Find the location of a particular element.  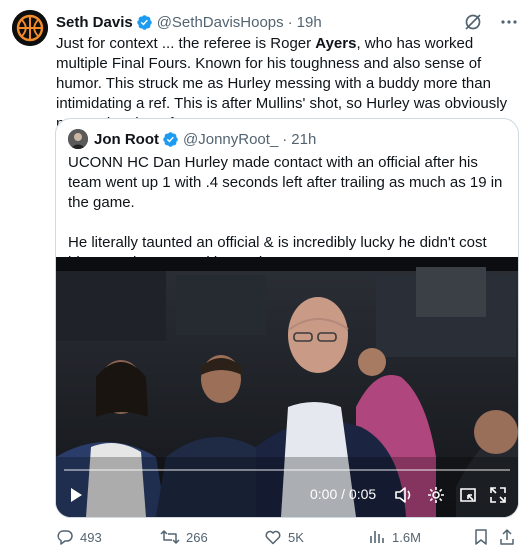

video-progress-bar is located at coordinates (287, 470).